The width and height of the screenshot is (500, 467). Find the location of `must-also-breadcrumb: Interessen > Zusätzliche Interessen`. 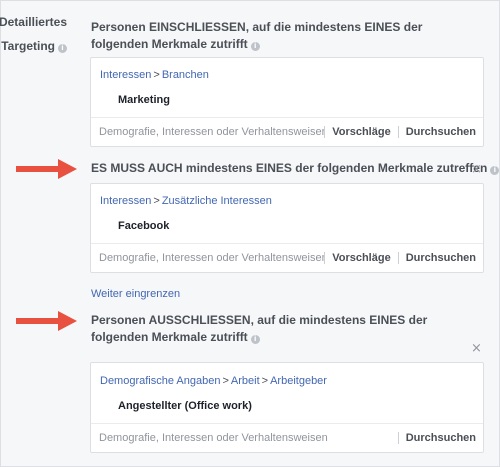

must-also-breadcrumb: Interessen > Zusätzliche Interessen is located at coordinates (186, 201).